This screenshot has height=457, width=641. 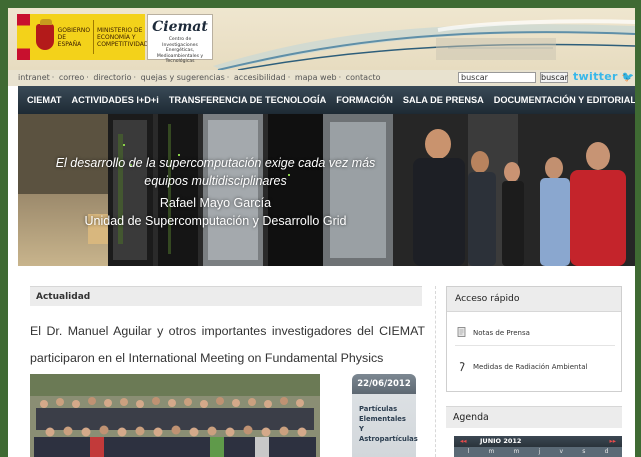 I want to click on news-date: 22/06/2012, so click(x=384, y=384).